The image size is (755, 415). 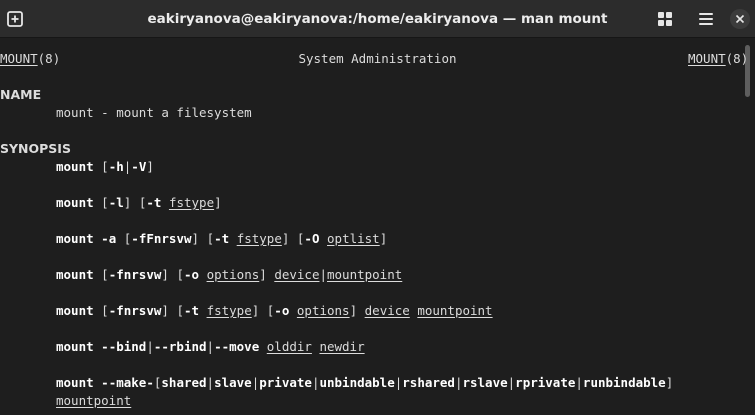 I want to click on close-icon, so click(x=740, y=19).